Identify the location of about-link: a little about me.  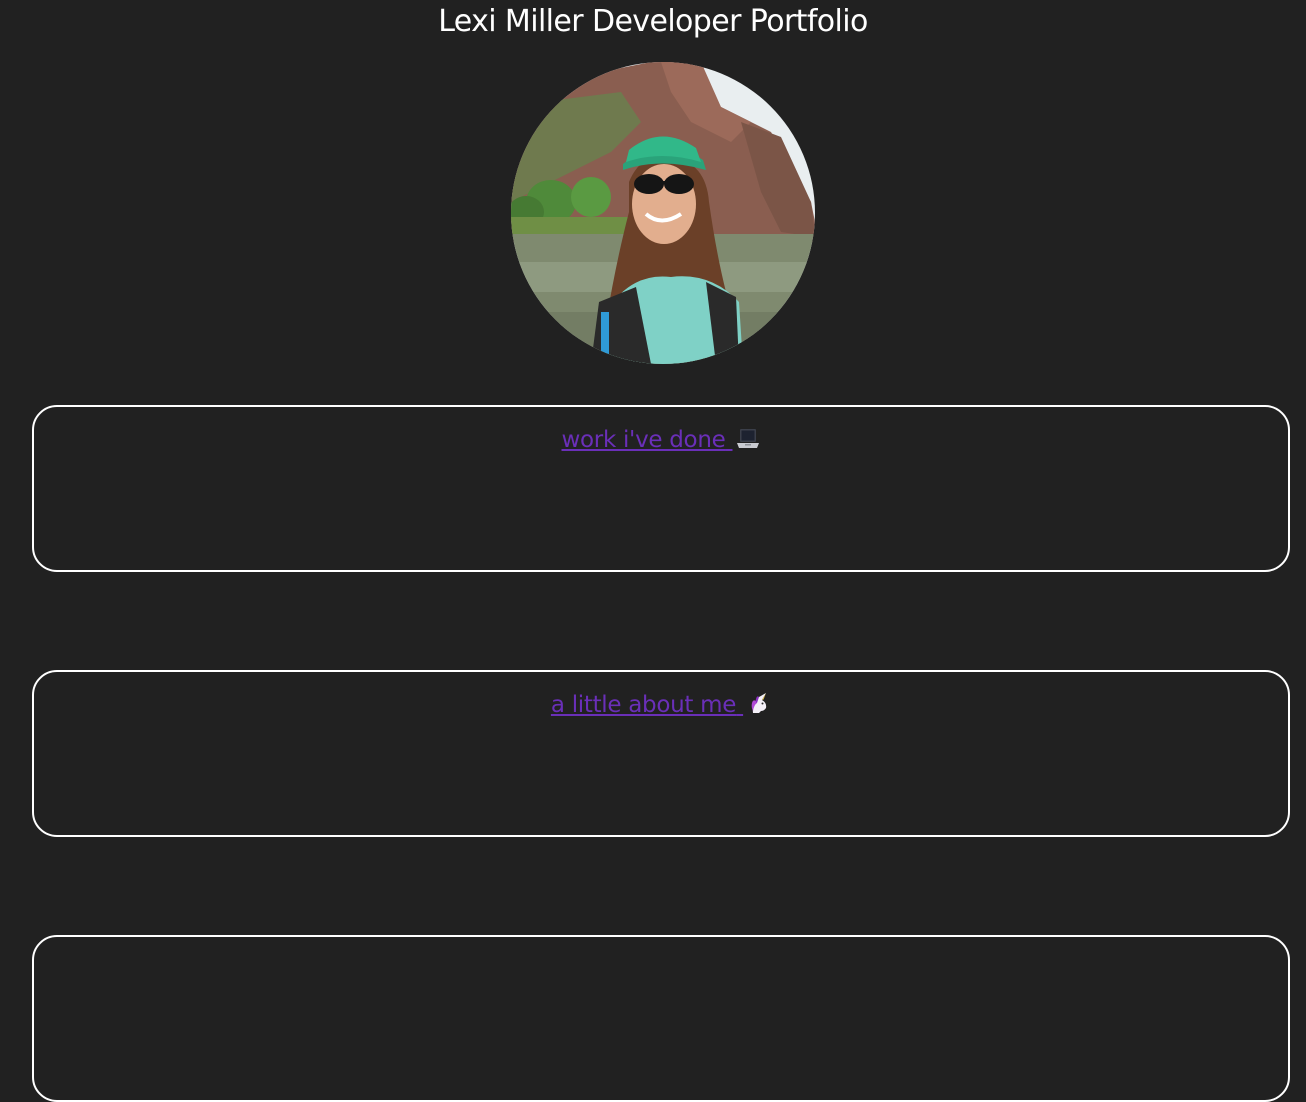
(661, 706).